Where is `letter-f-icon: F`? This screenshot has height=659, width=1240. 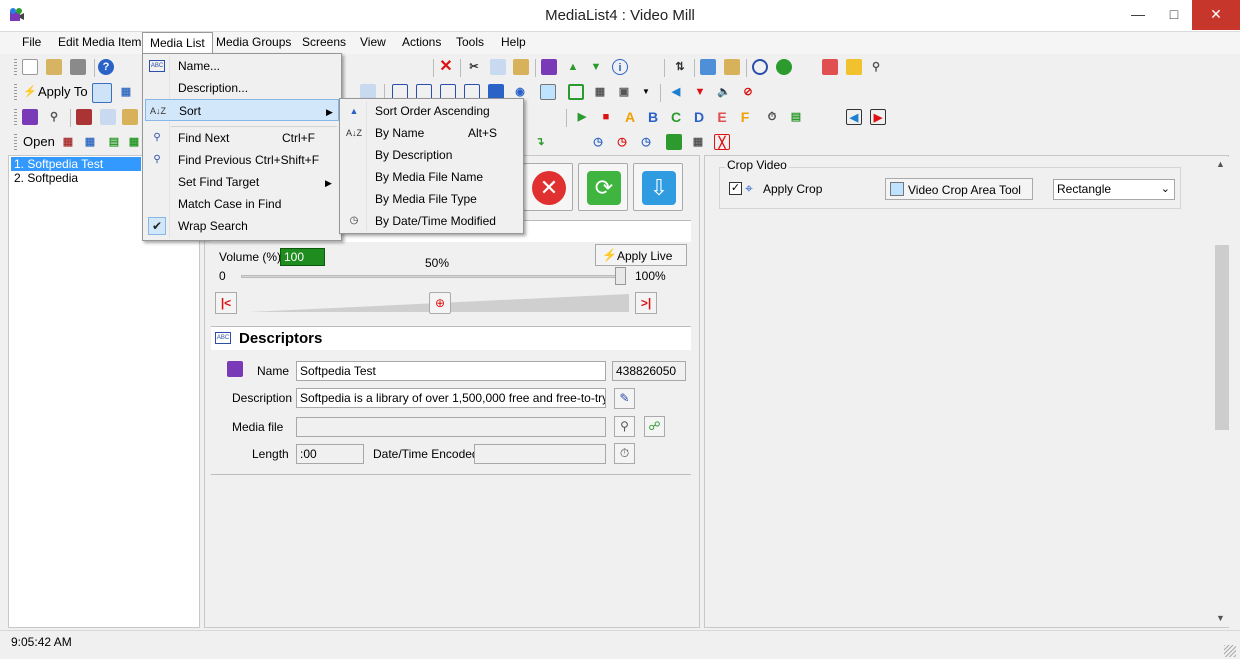 letter-f-icon: F is located at coordinates (745, 117).